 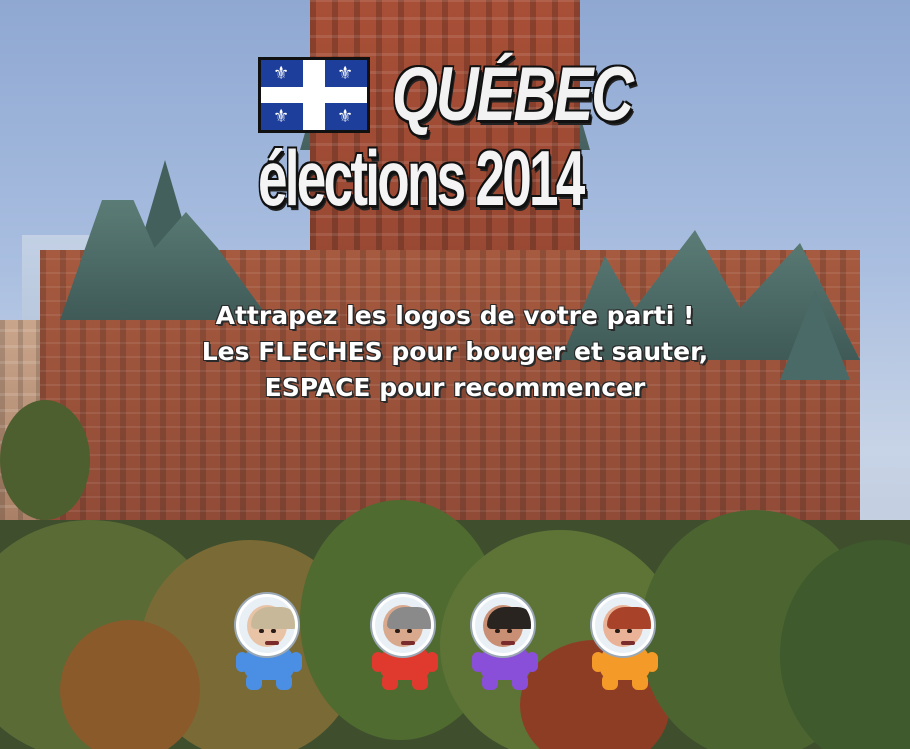 I want to click on character-red, so click(x=405, y=643).